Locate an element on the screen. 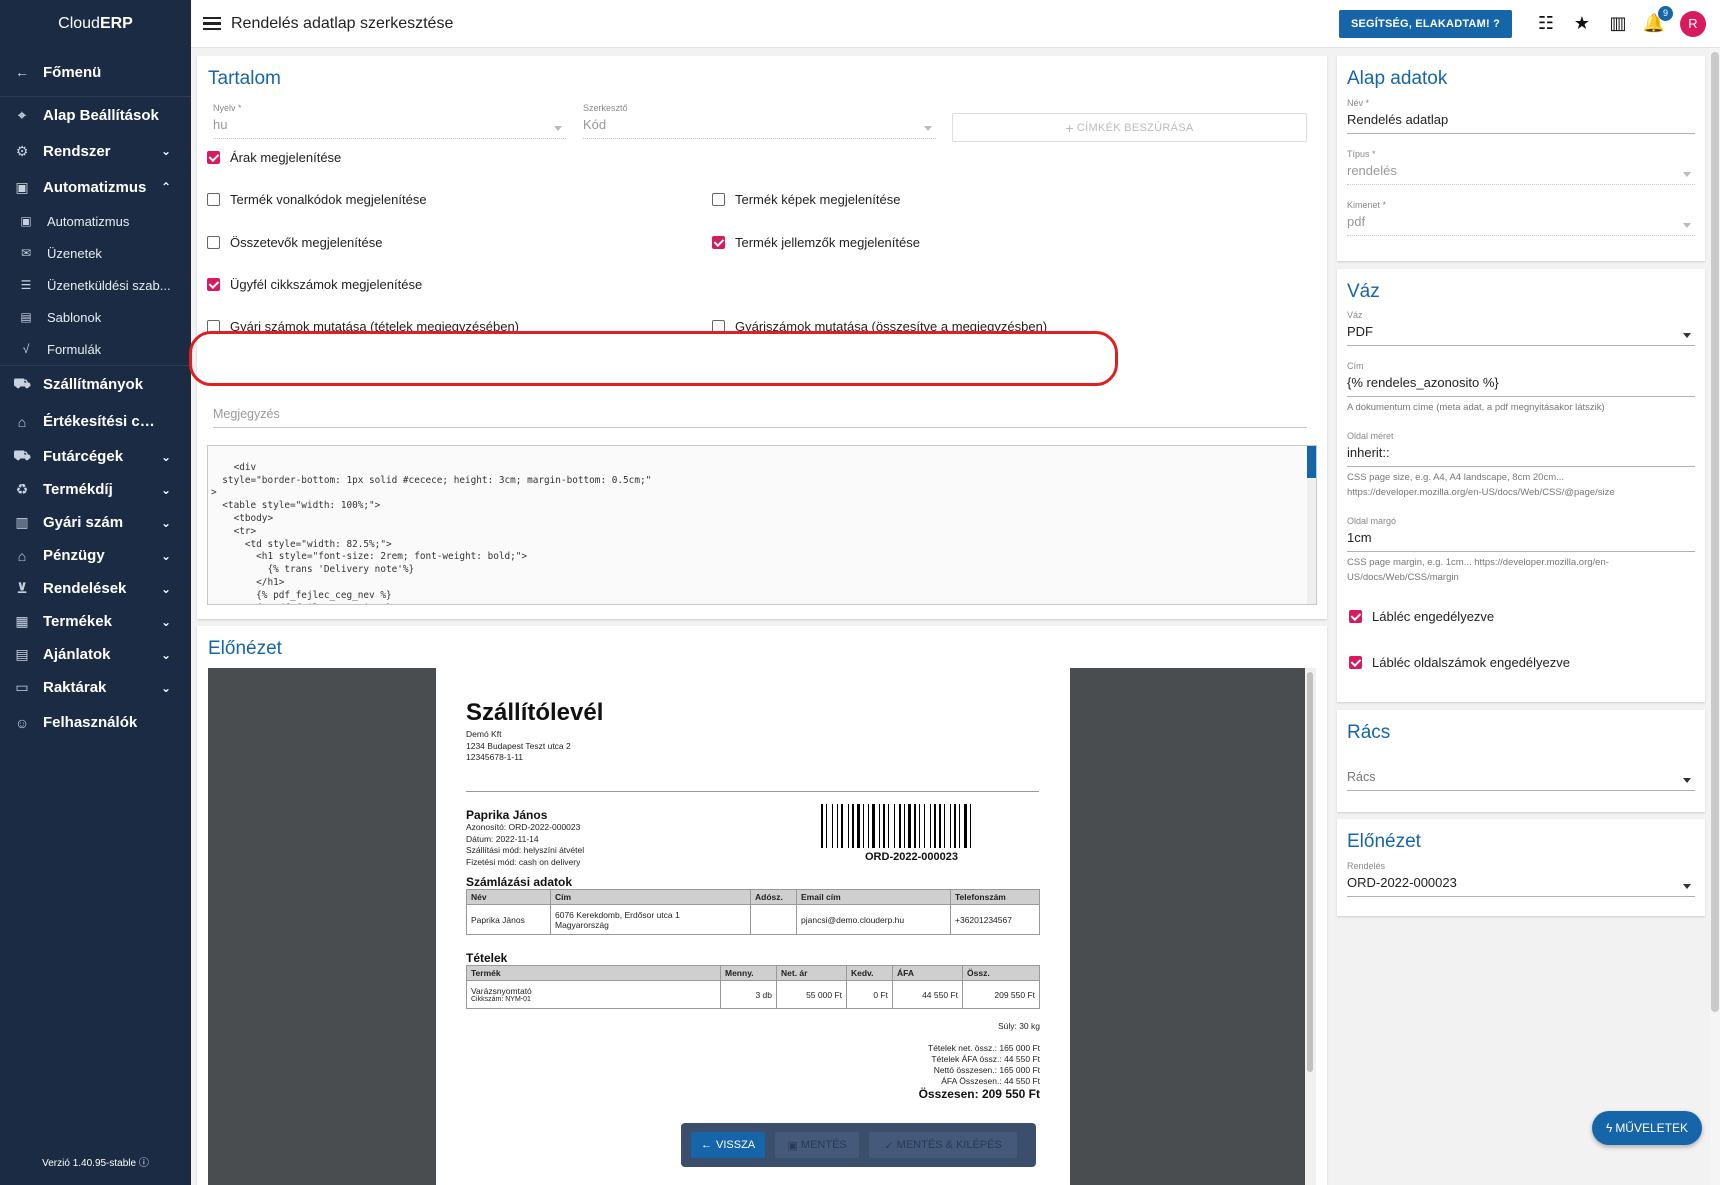 This screenshot has width=1720, height=1185. sidebar-item-b9: ▭ Raktárak ⌄ is located at coordinates (95, 687).